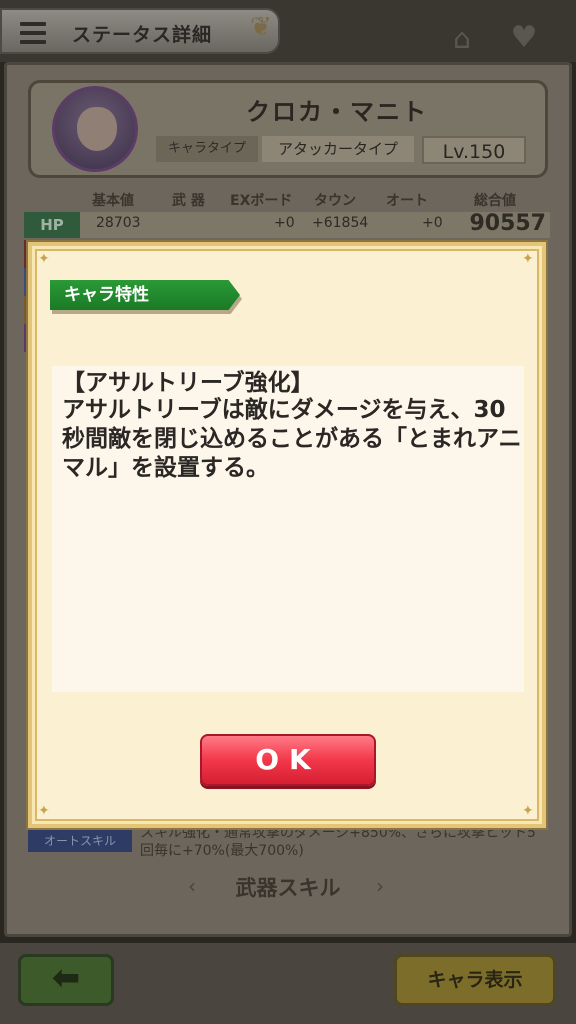 This screenshot has width=576, height=1024. What do you see at coordinates (462, 40) in the screenshot?
I see `home-icon: ⌂` at bounding box center [462, 40].